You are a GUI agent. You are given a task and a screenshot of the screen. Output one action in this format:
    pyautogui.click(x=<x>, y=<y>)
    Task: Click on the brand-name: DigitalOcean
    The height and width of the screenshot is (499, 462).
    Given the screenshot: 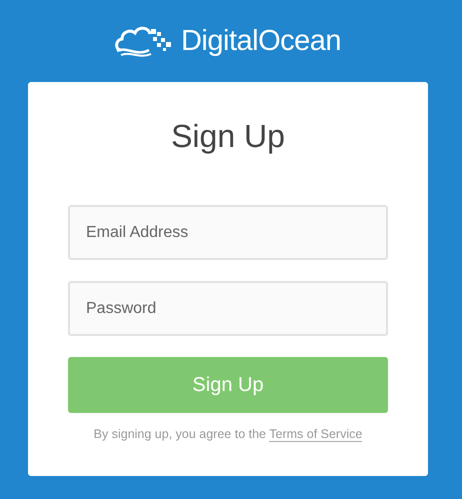 What is the action you would take?
    pyautogui.click(x=261, y=41)
    